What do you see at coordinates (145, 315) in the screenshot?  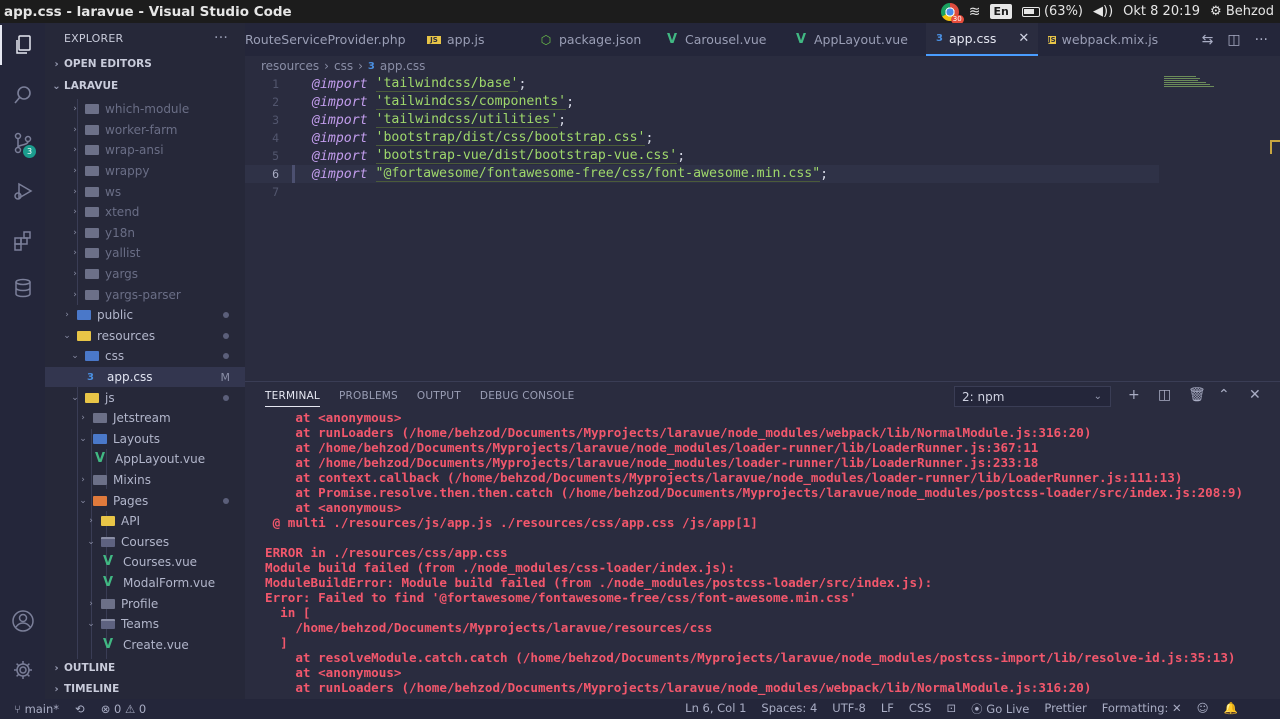 I see `folder-public: › public` at bounding box center [145, 315].